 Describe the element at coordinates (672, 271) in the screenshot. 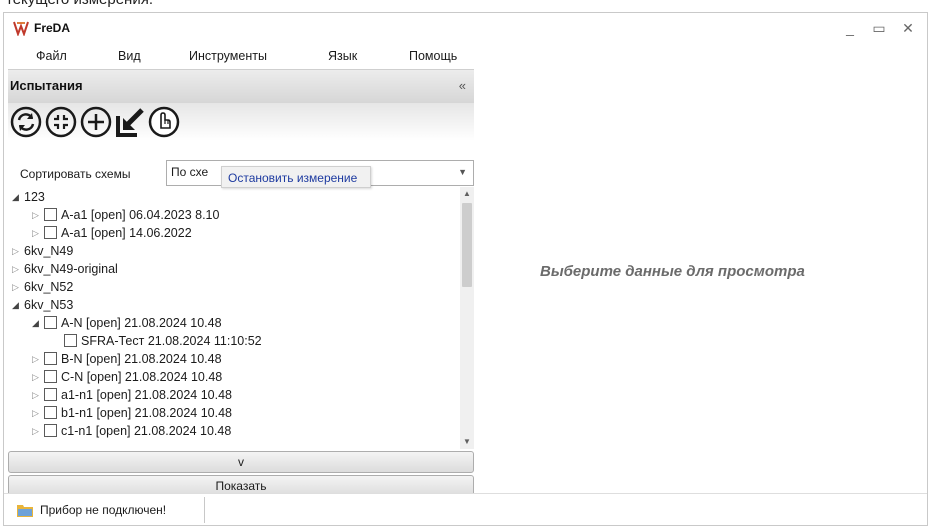

I see `empty-view-message: Выберите данные для просмотра` at that location.